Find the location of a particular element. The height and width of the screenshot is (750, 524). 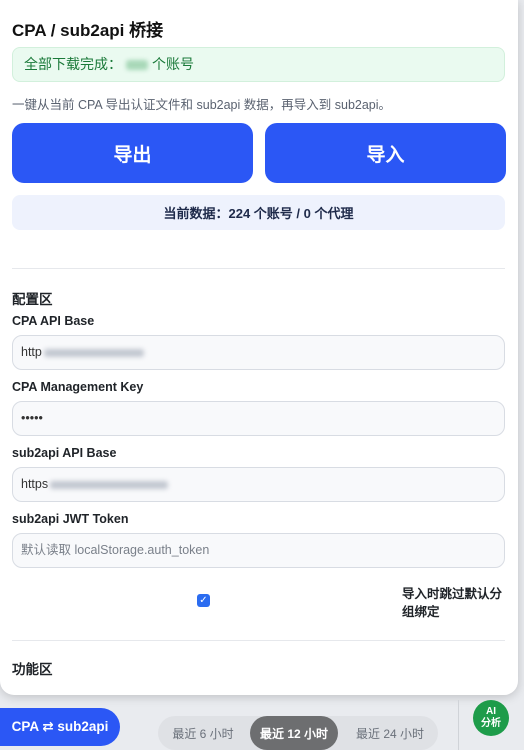

functions-section-title: 功能区 is located at coordinates (32, 669).